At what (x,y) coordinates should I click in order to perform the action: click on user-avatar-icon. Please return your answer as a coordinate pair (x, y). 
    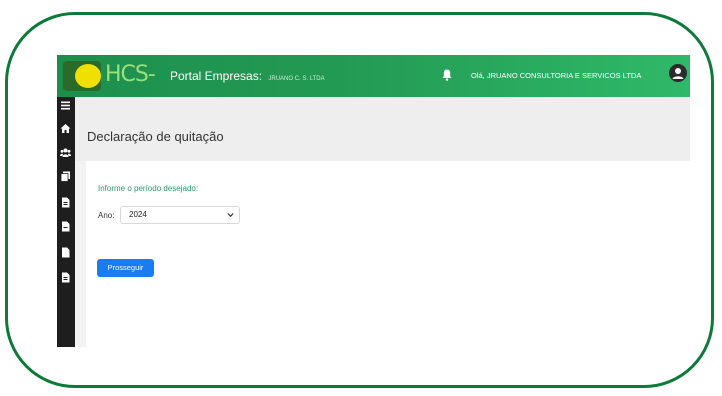
    Looking at the image, I should click on (678, 73).